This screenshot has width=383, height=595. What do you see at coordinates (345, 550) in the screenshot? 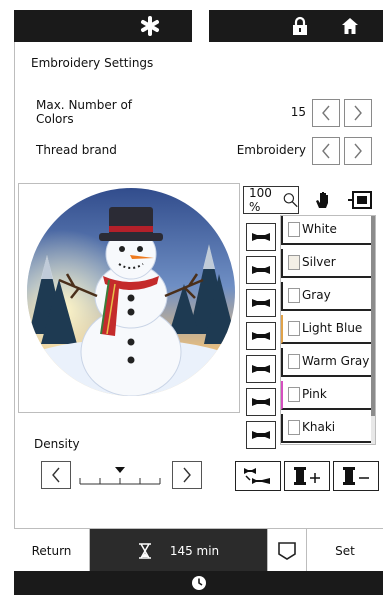
I see `set-button: Set` at bounding box center [345, 550].